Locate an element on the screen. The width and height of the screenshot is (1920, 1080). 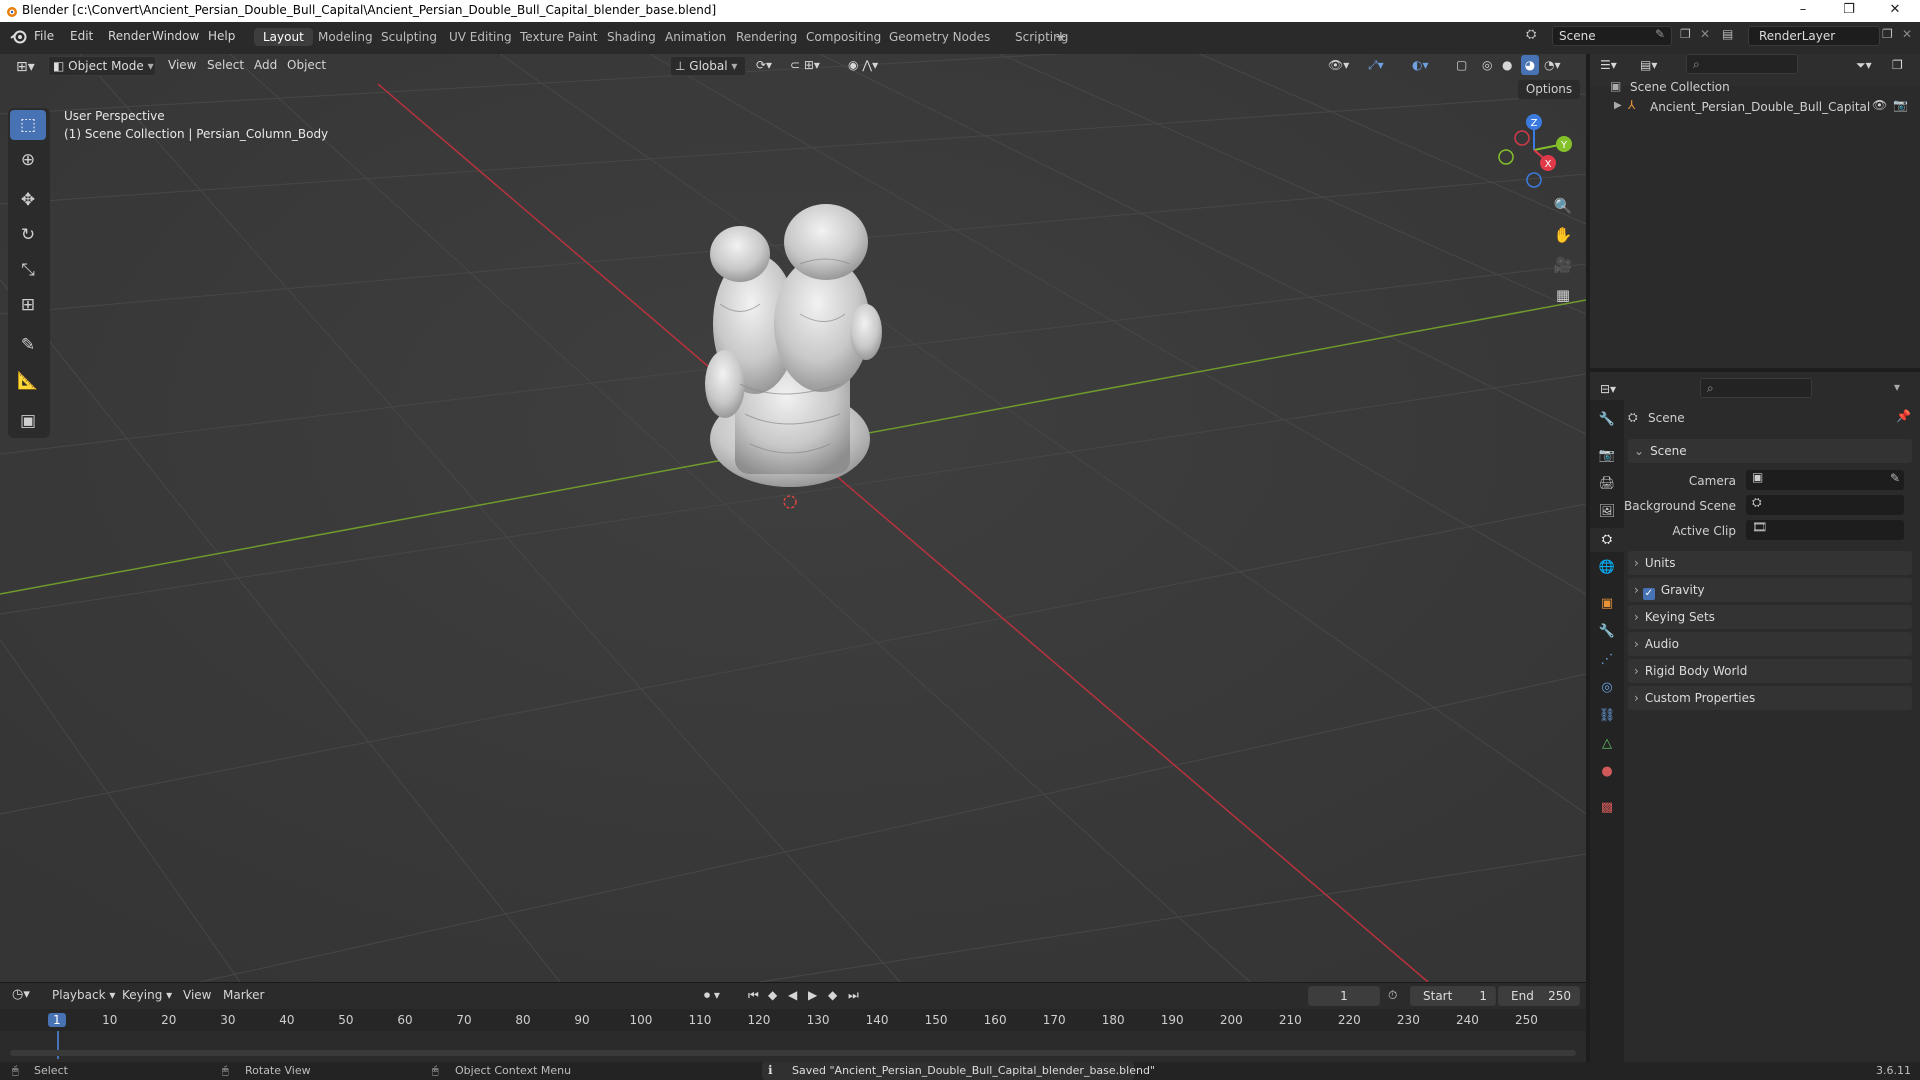
units-section: › Units is located at coordinates (1770, 563).